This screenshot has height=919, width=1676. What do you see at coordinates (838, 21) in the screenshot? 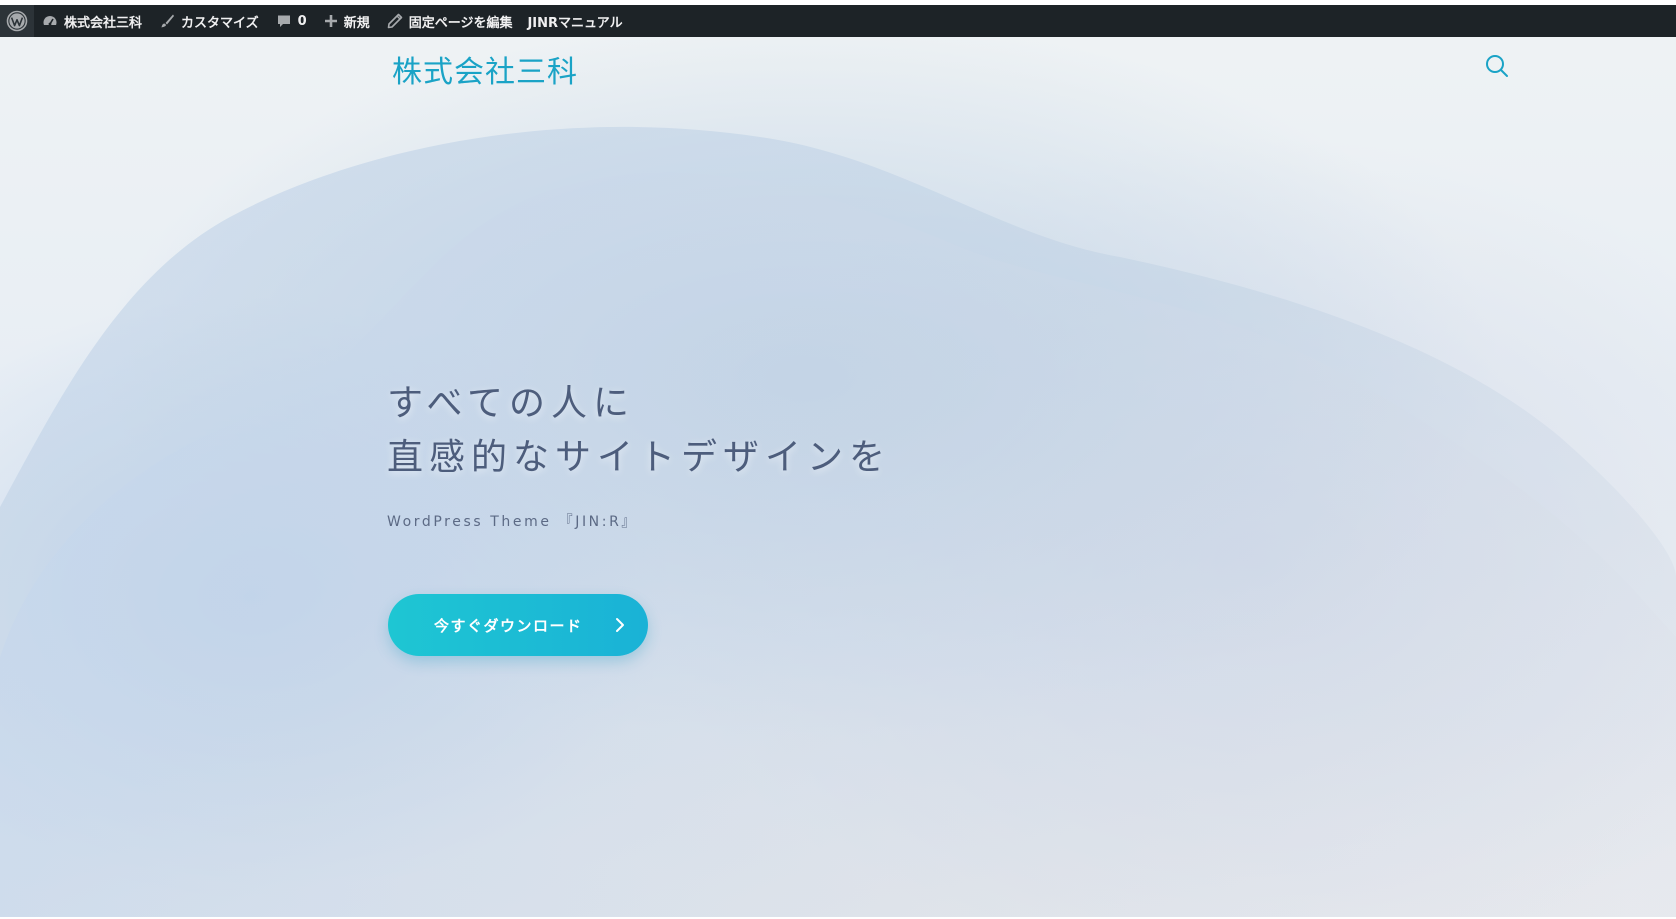
I see `admin-bar: 株式会社三科 カスタマイズ 0 新規 固定ページを編集 JINRマニュアル` at bounding box center [838, 21].